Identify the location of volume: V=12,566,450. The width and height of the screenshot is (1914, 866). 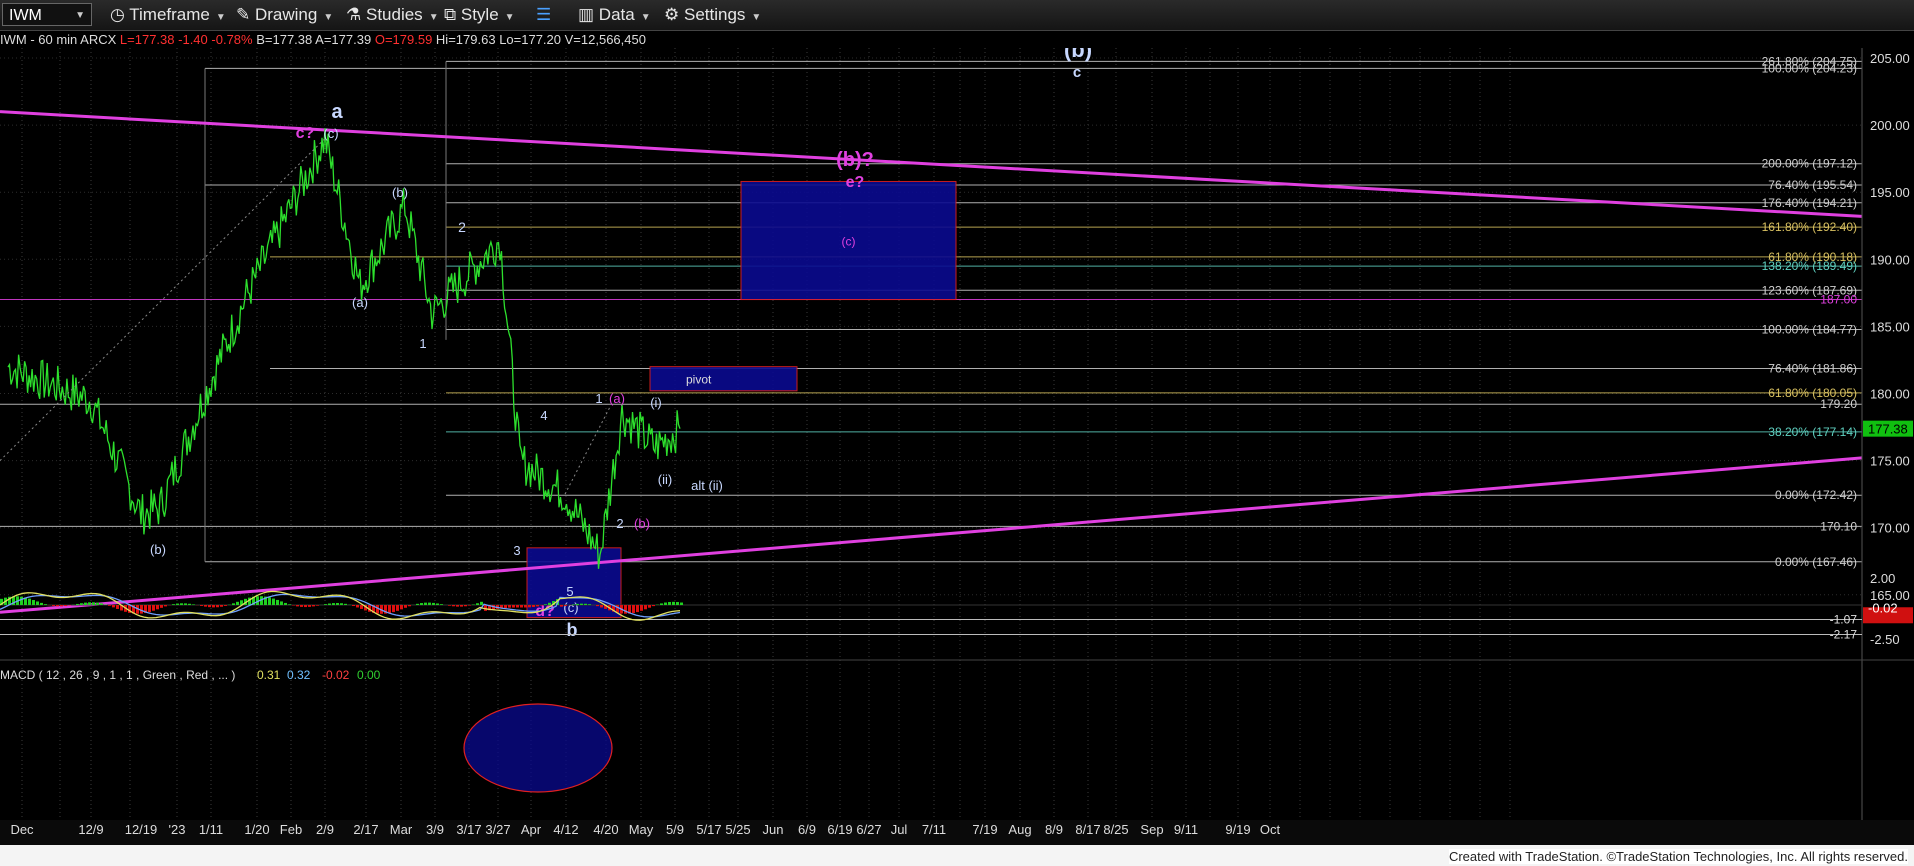
(605, 39).